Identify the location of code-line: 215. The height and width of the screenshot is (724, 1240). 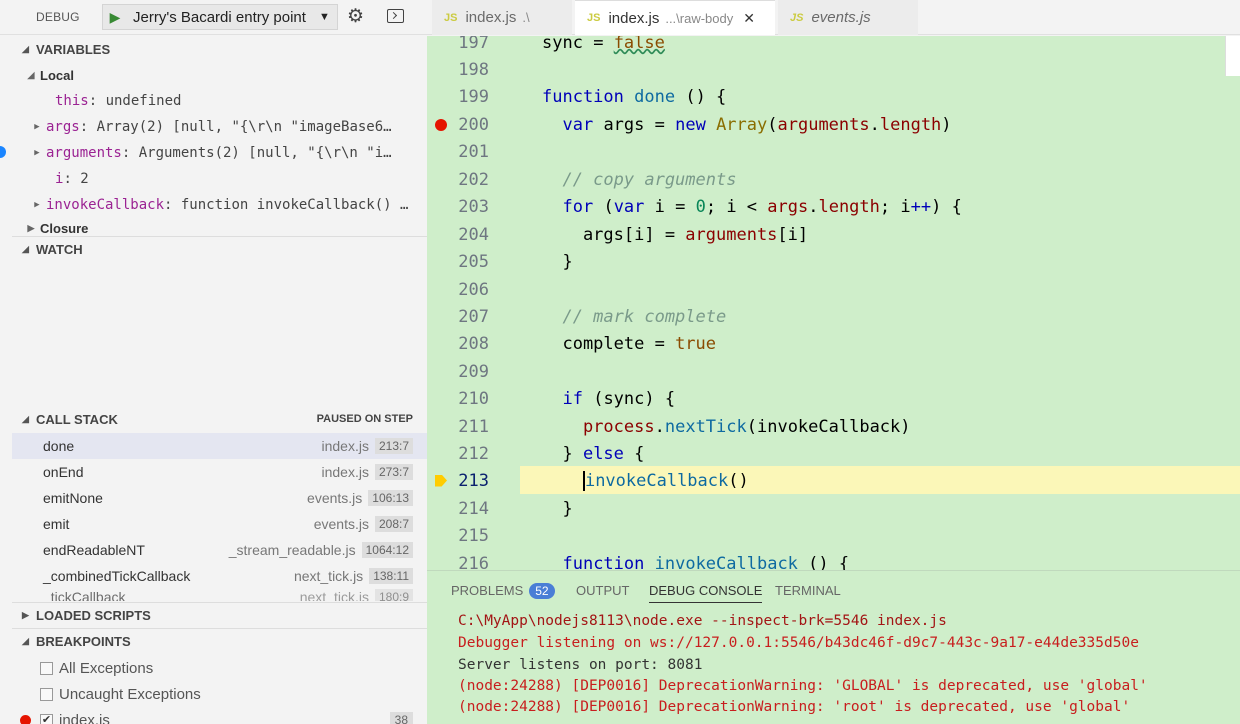
(833, 535).